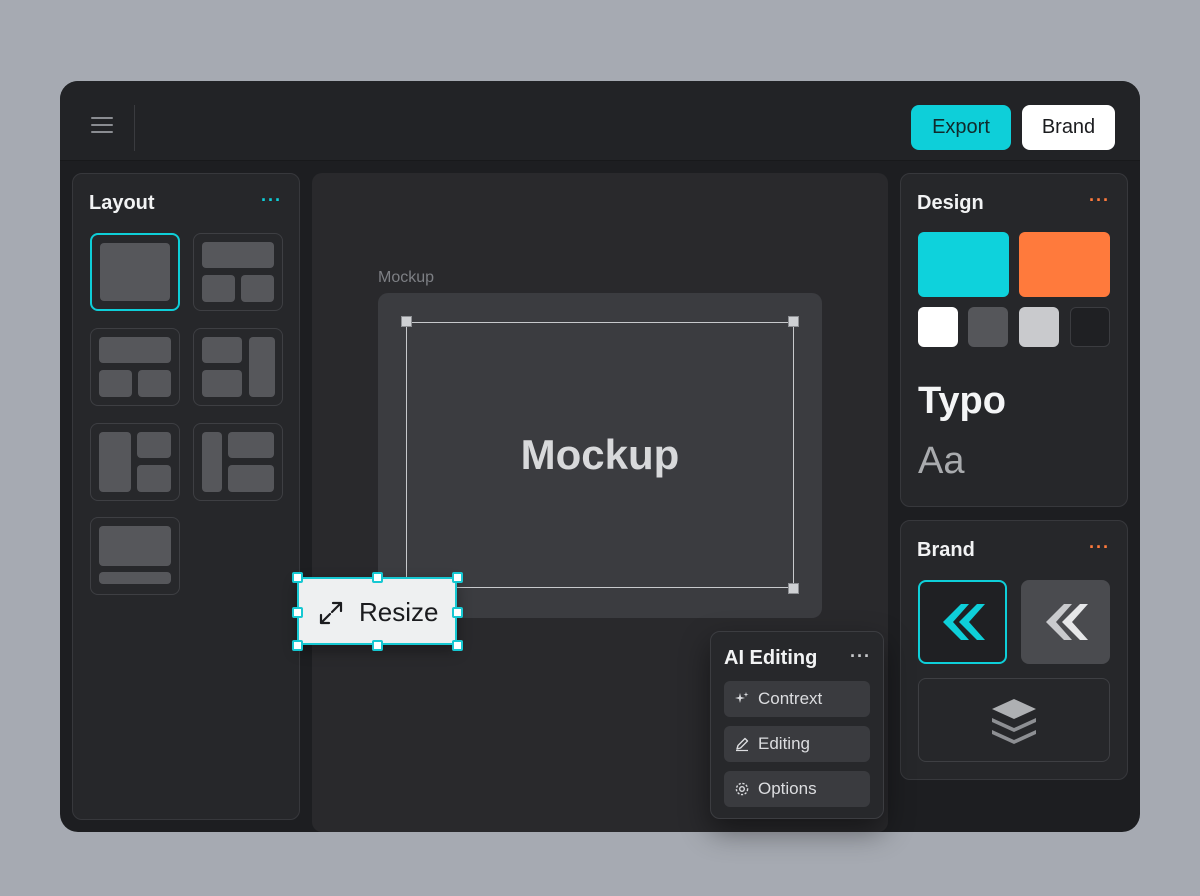 This screenshot has height=896, width=1200. Describe the element at coordinates (135, 462) in the screenshot. I see `layout-template-left-col-right-stack` at that location.